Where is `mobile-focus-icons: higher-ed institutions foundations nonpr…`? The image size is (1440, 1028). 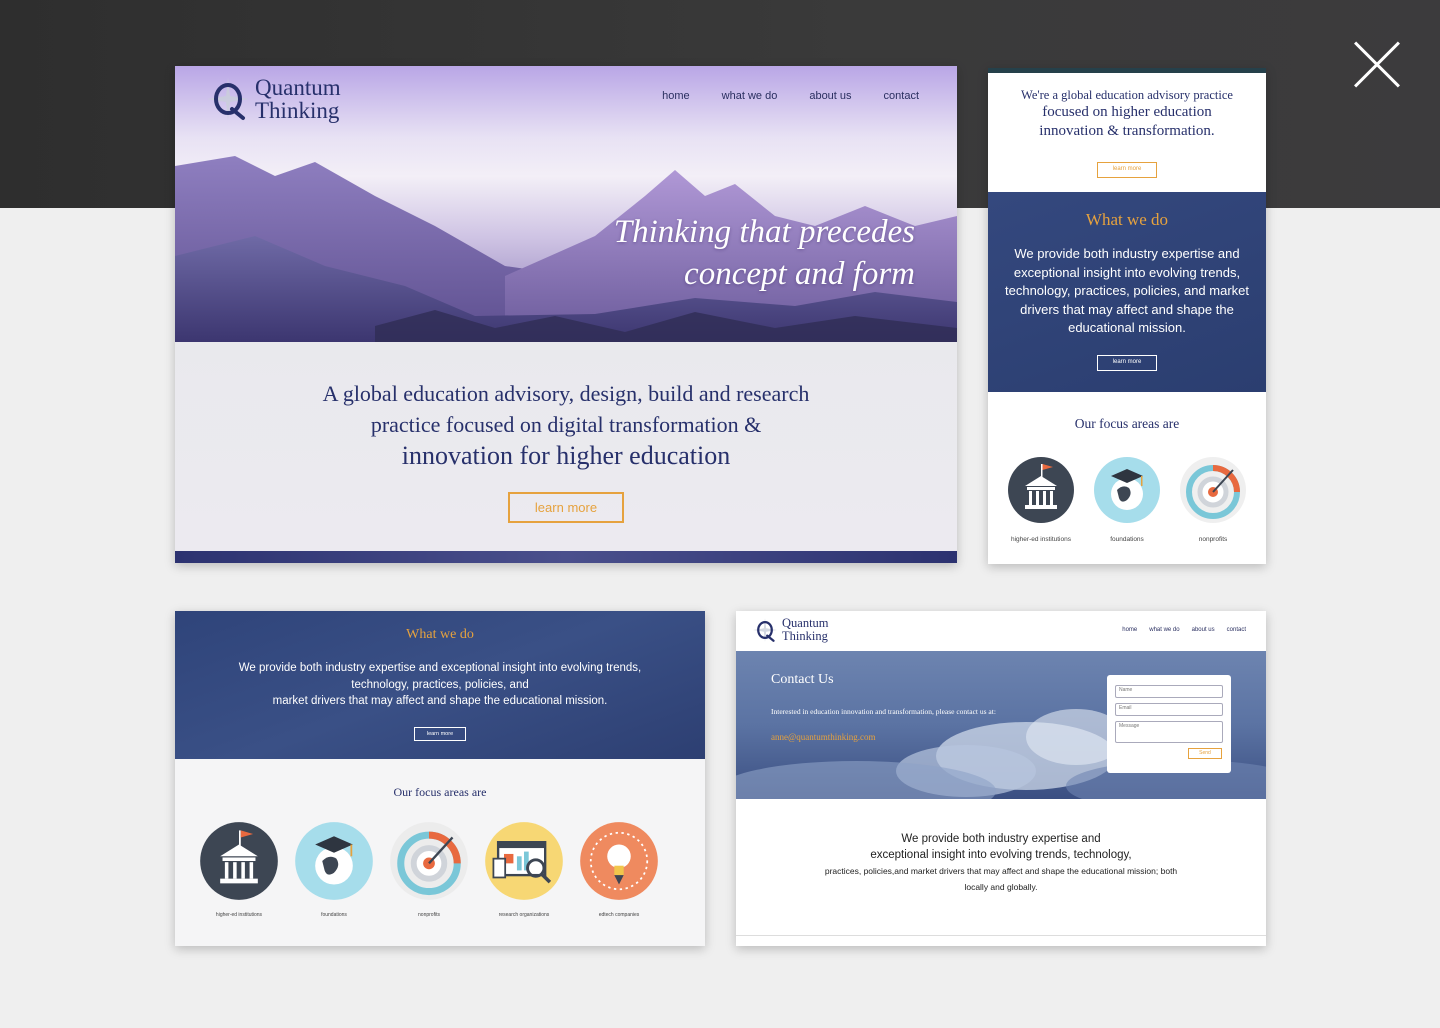
mobile-focus-icons: higher-ed institutions foundations nonpr… is located at coordinates (1127, 499).